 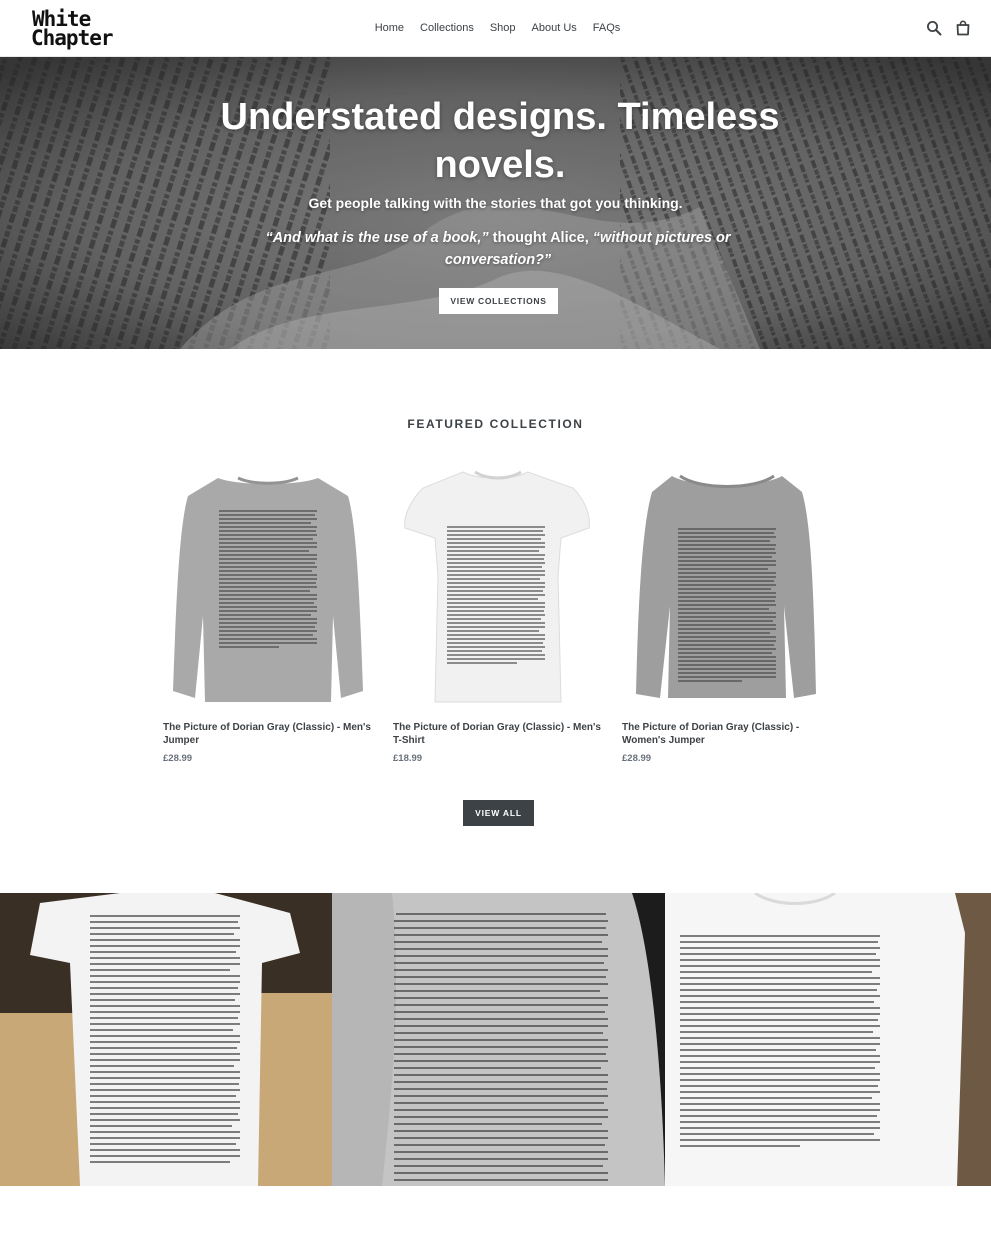 I want to click on nav-collections: Collections, so click(x=447, y=28).